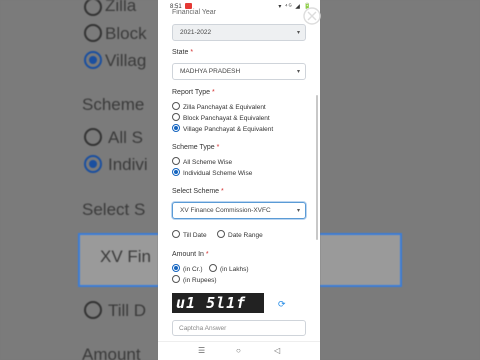 The height and width of the screenshot is (360, 480). I want to click on recents-icon: ☰, so click(201, 350).